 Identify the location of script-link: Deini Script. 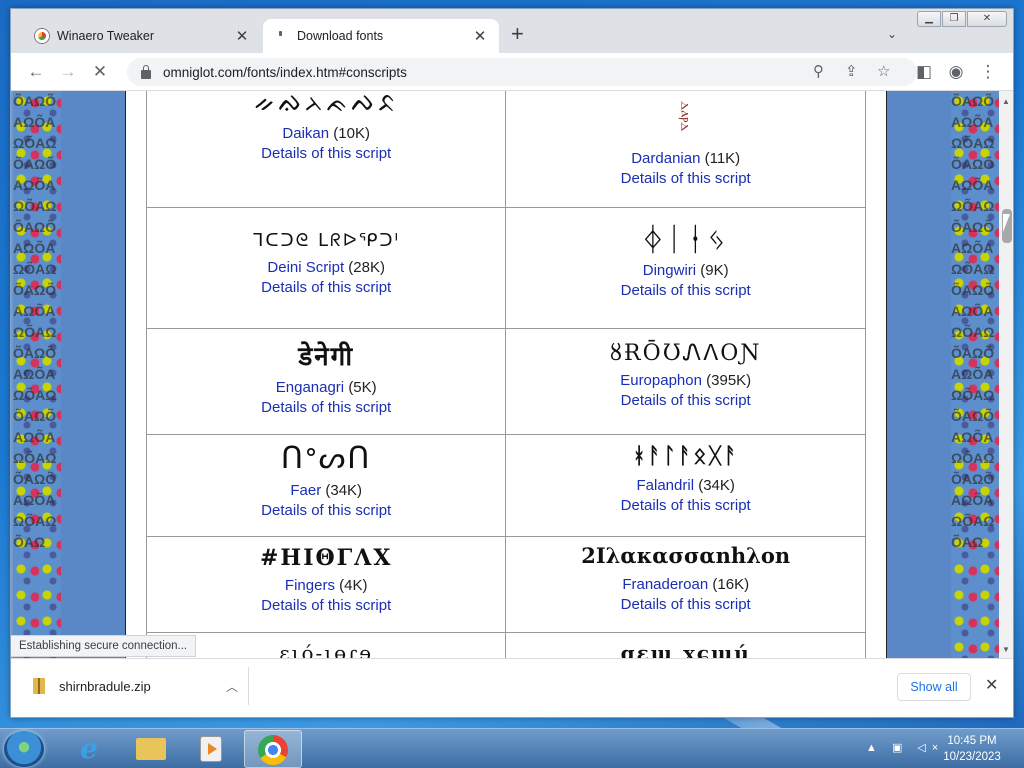
(305, 267).